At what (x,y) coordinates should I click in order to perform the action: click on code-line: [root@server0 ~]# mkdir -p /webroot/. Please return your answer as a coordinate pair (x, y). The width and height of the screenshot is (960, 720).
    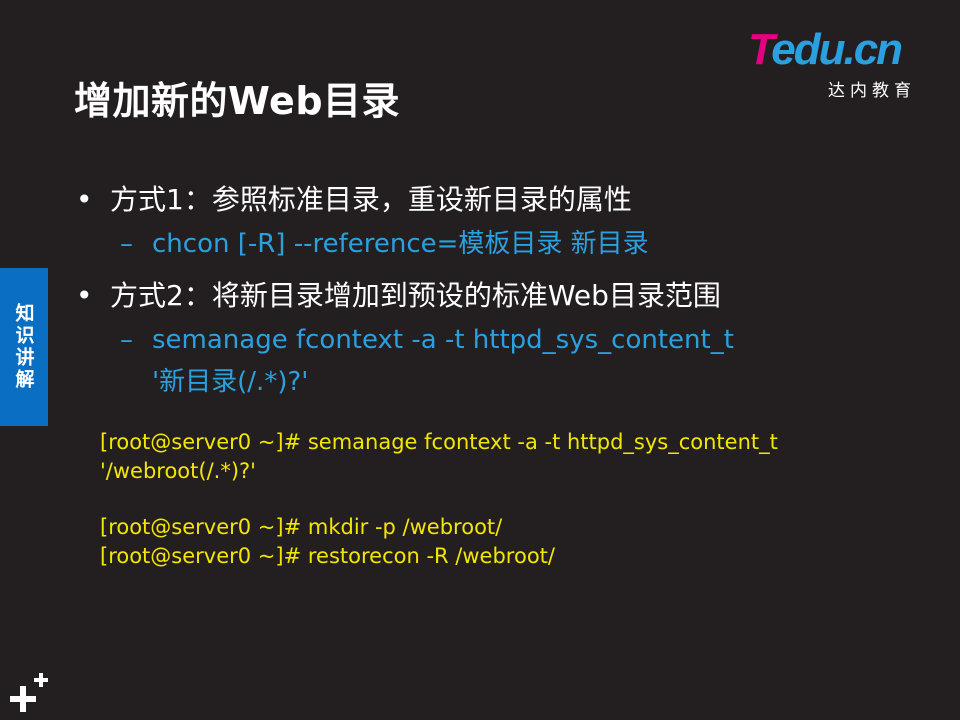
    Looking at the image, I should click on (301, 527).